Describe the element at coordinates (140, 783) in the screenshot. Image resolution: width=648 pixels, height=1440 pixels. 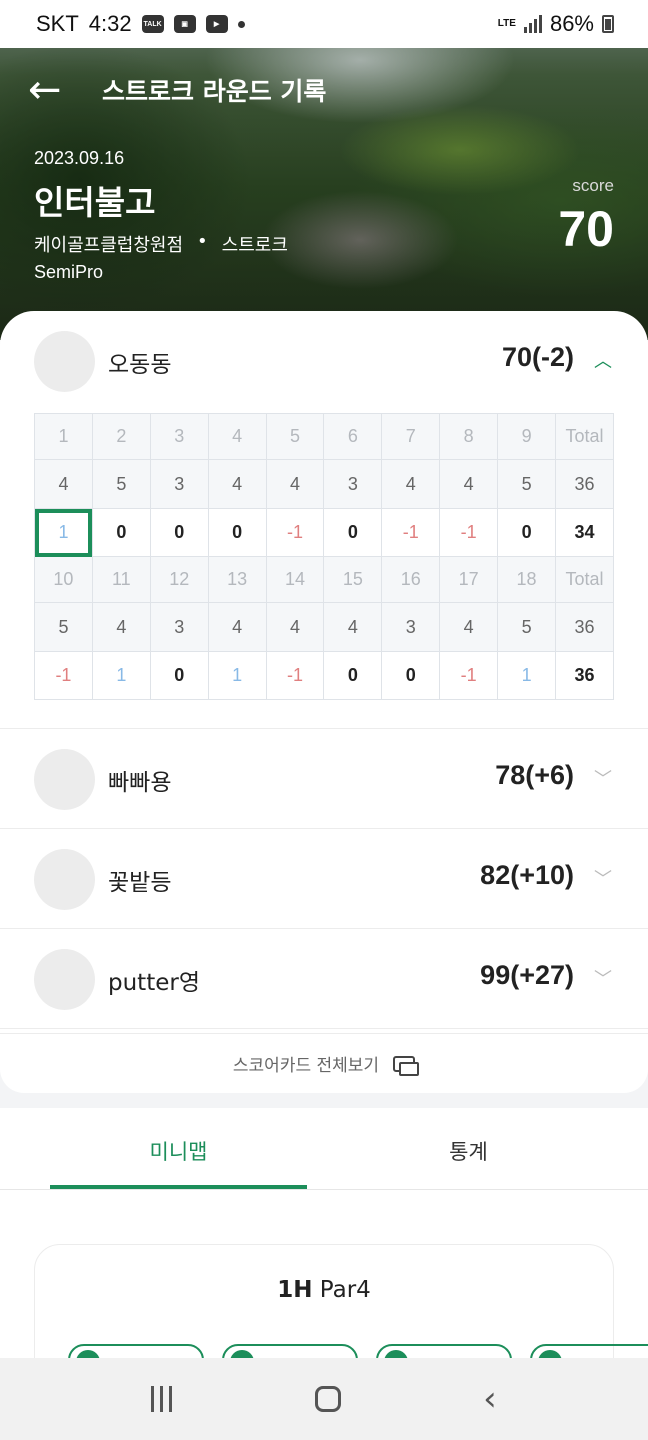
I see `player-name: 빠빠용` at that location.